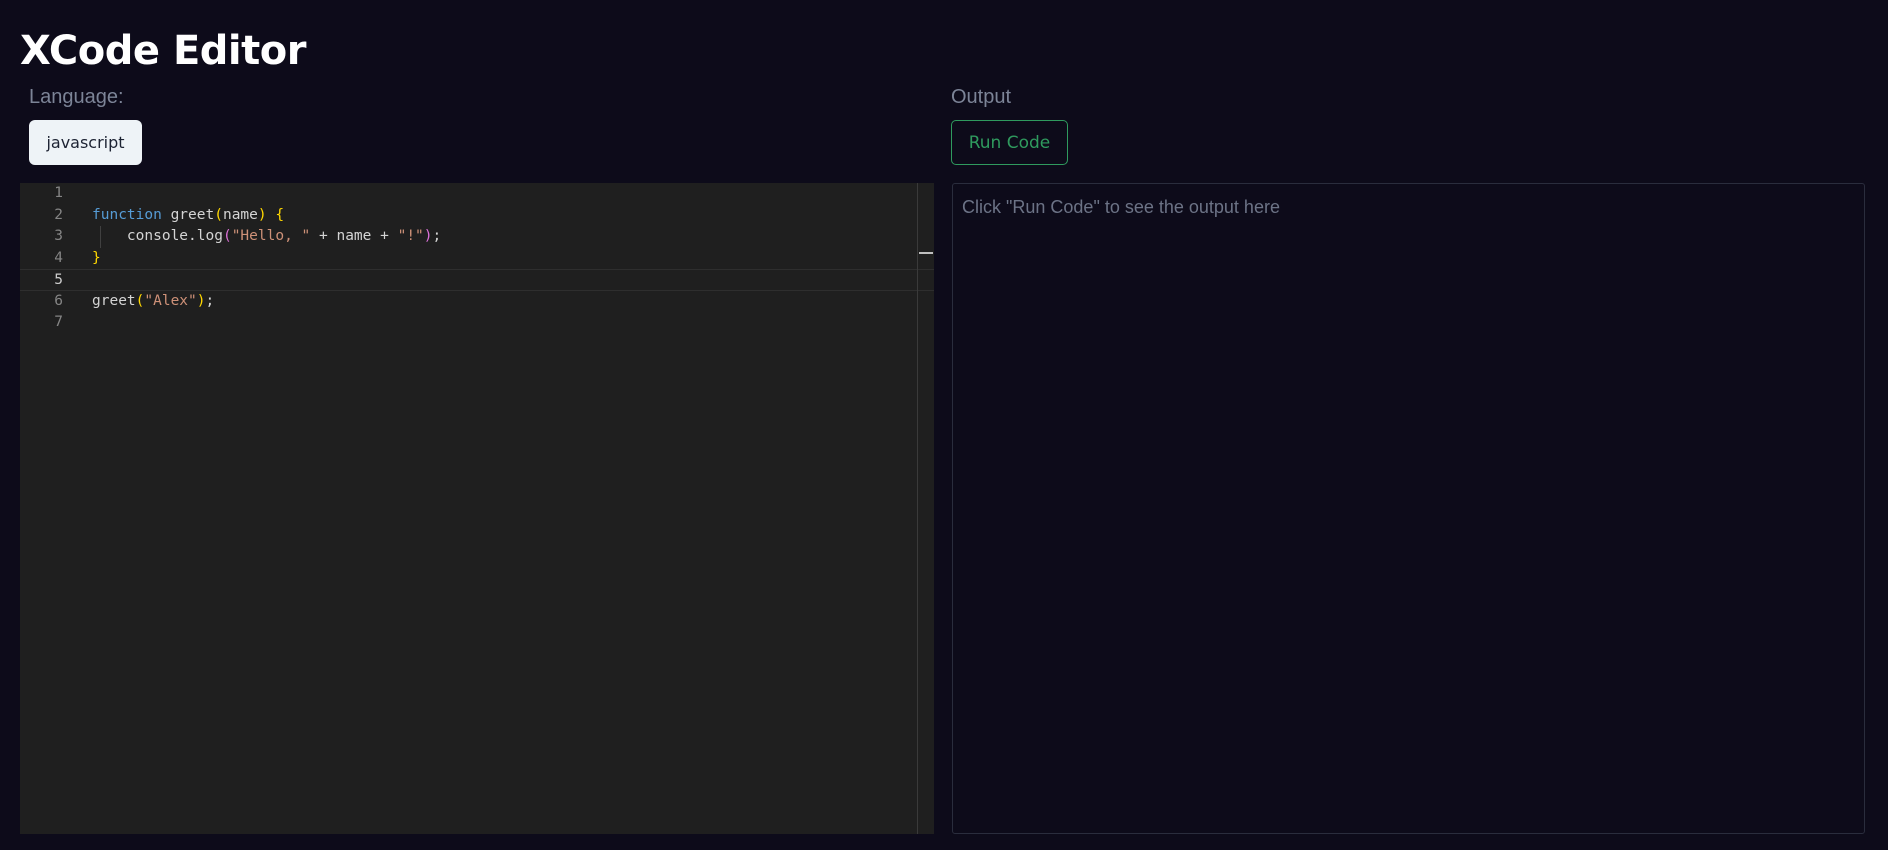  What do you see at coordinates (477, 216) in the screenshot?
I see `code-line-2: 2 function greet(name) {` at bounding box center [477, 216].